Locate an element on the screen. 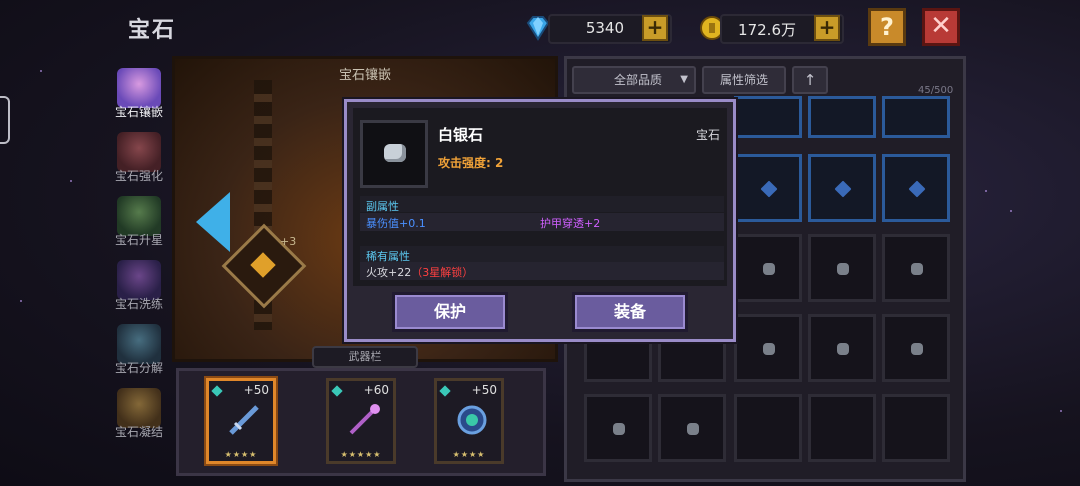  silver-stone-icon is located at coordinates (395, 153).